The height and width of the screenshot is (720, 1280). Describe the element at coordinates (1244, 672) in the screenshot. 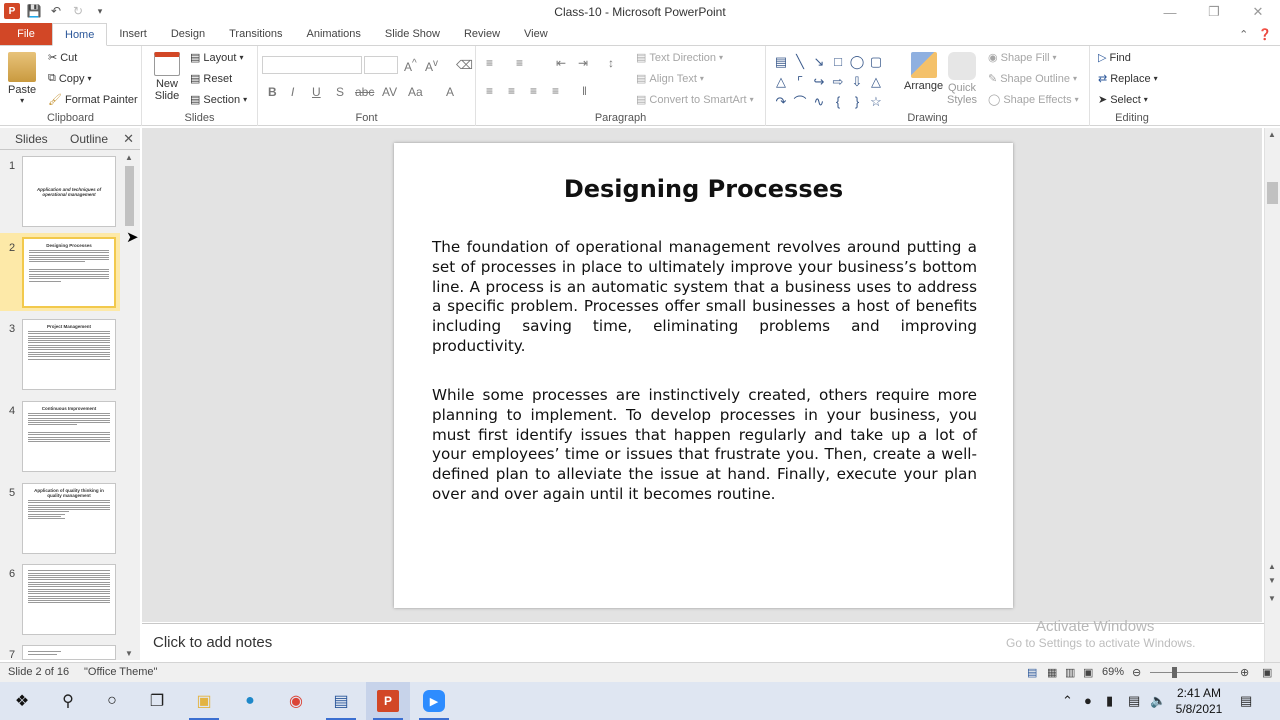

I see `zoom-in-icon: ⊕` at that location.